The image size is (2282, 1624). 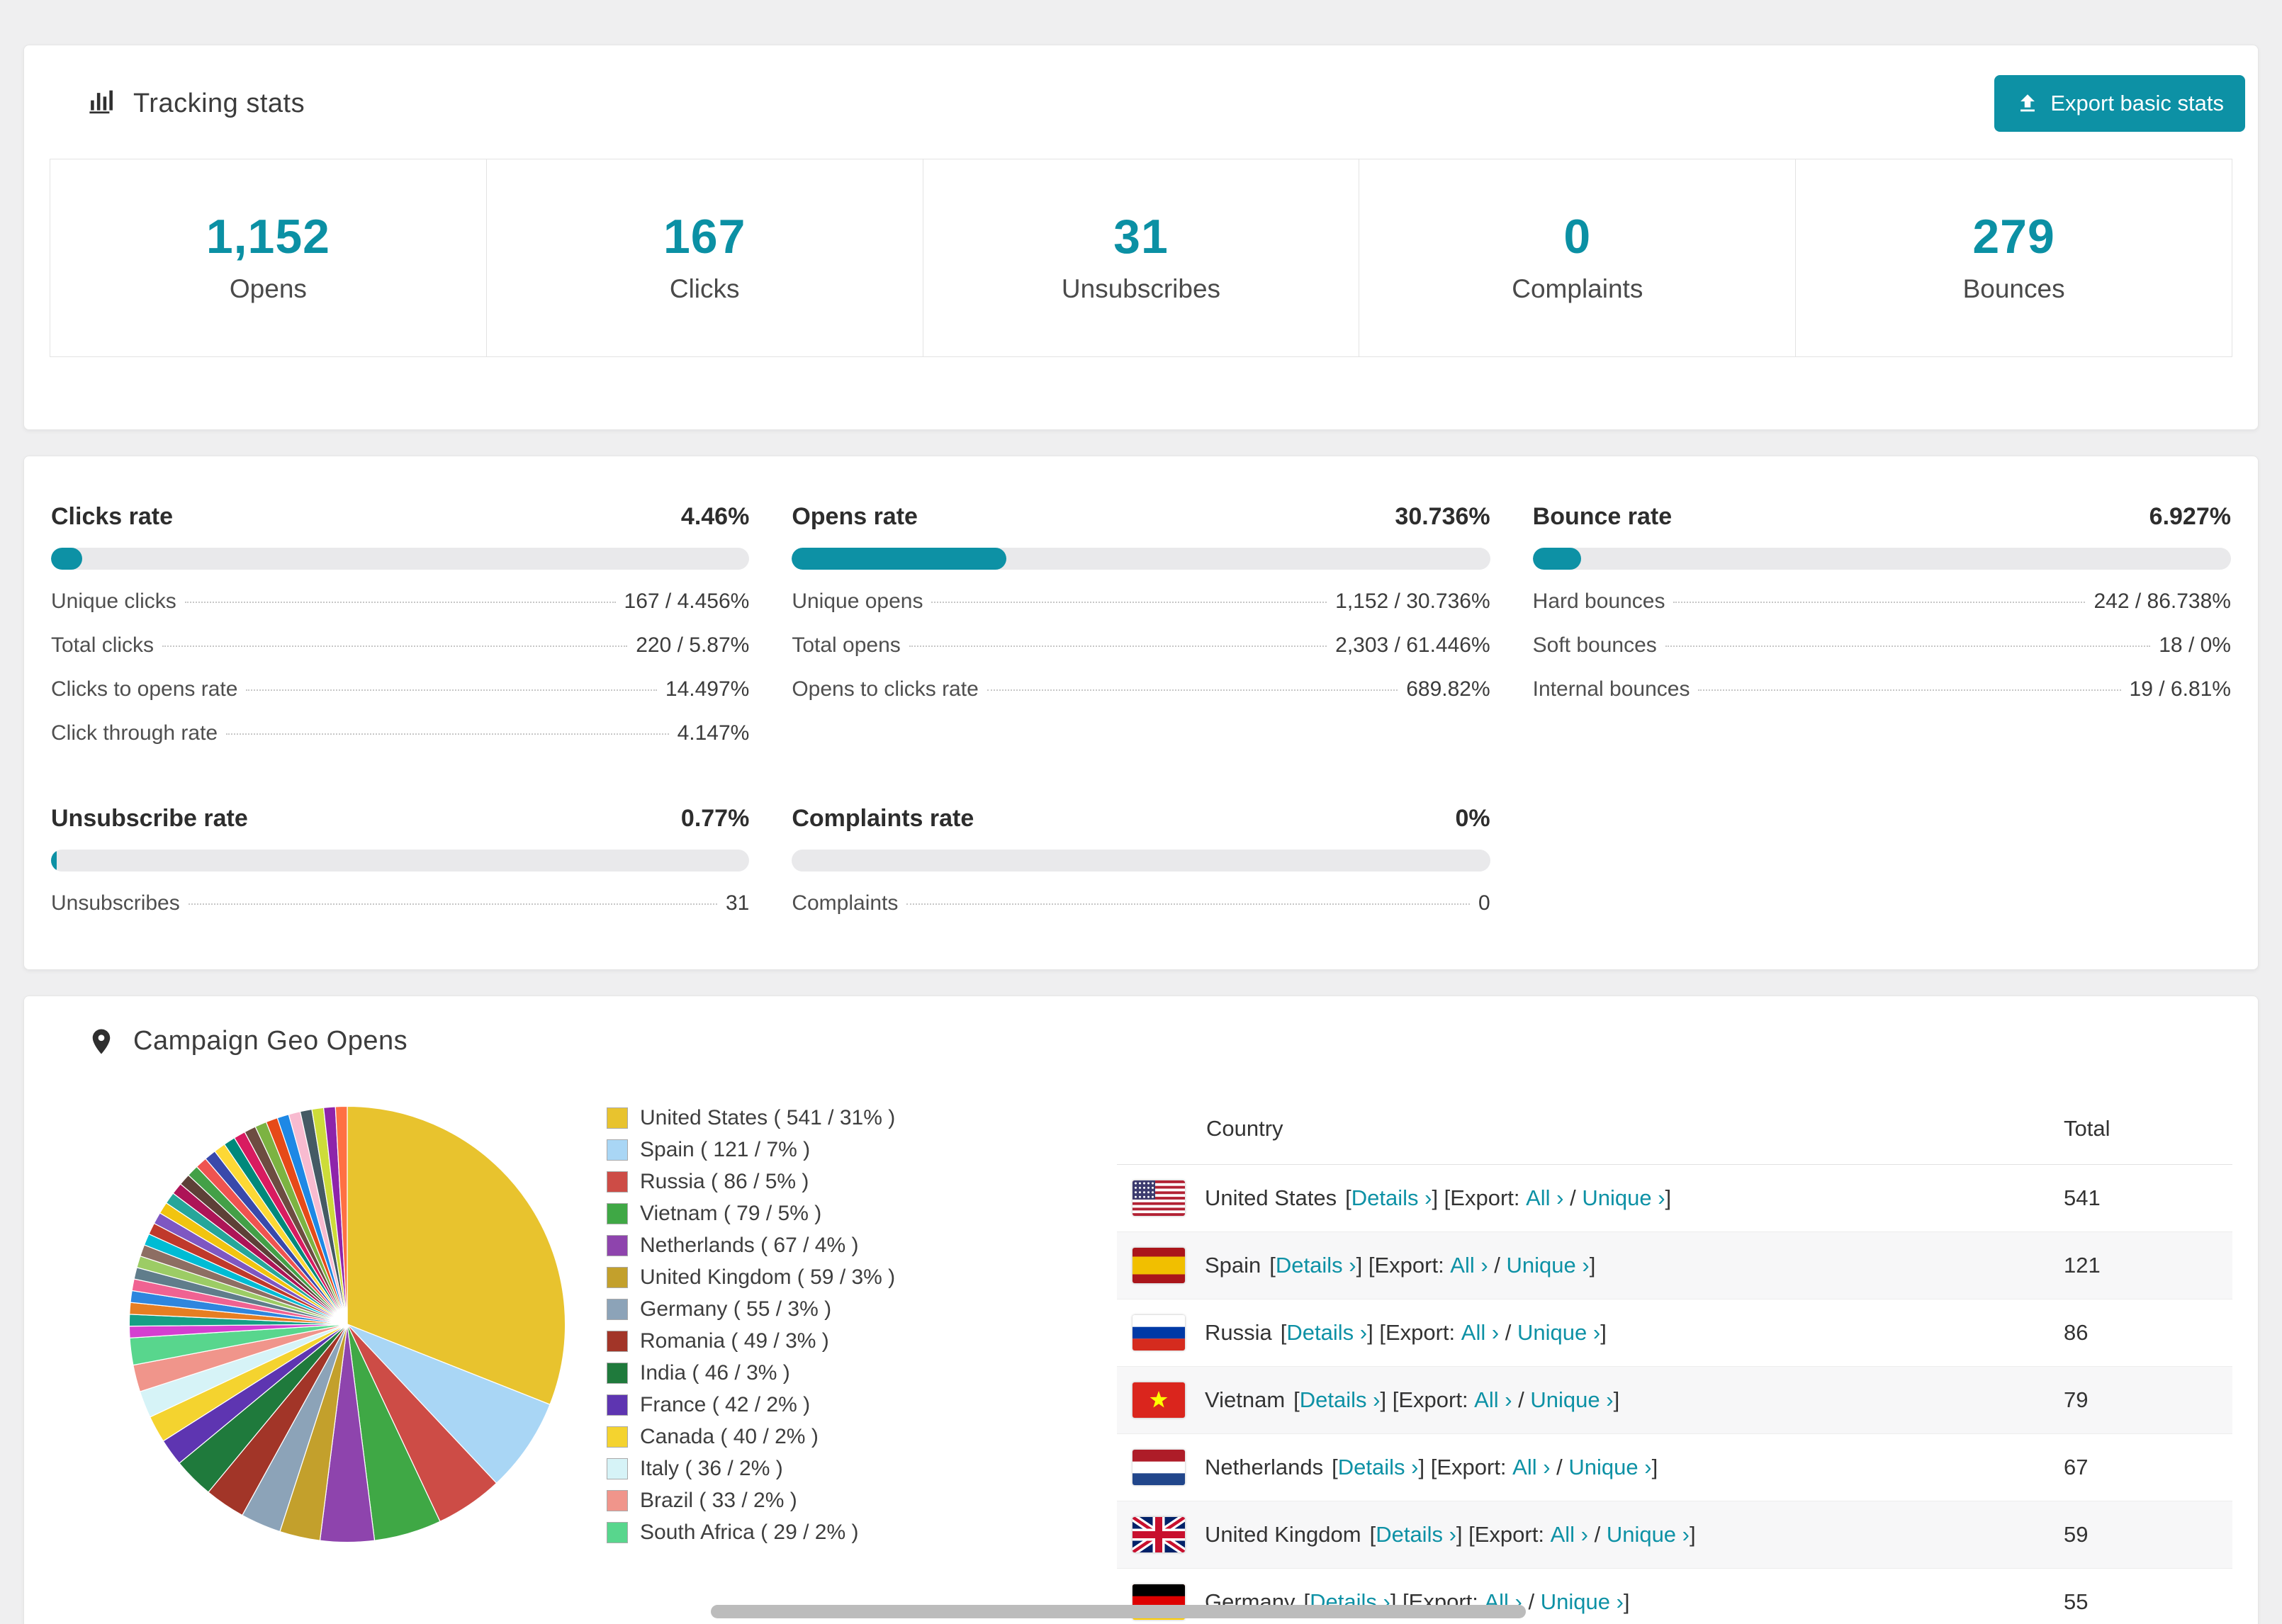 I want to click on legend-item: Canada ( 40 / 2% ), so click(x=862, y=1437).